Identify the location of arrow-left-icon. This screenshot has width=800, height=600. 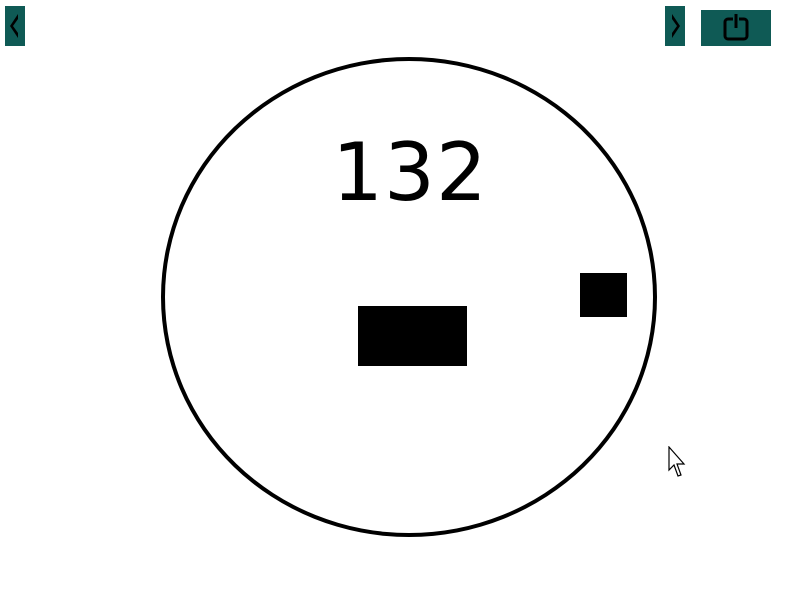
(14, 26).